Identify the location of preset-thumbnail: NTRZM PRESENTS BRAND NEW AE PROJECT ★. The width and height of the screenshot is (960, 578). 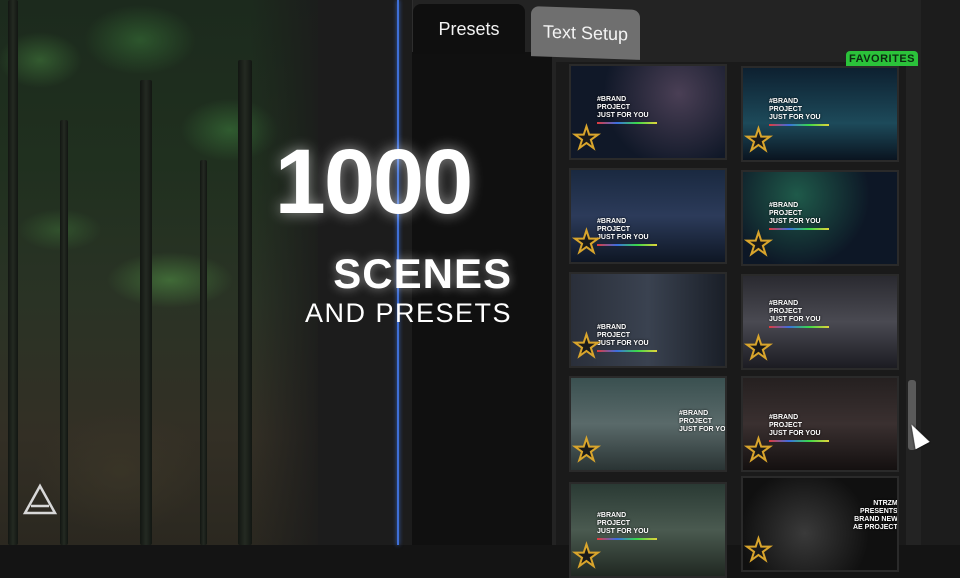
(820, 524).